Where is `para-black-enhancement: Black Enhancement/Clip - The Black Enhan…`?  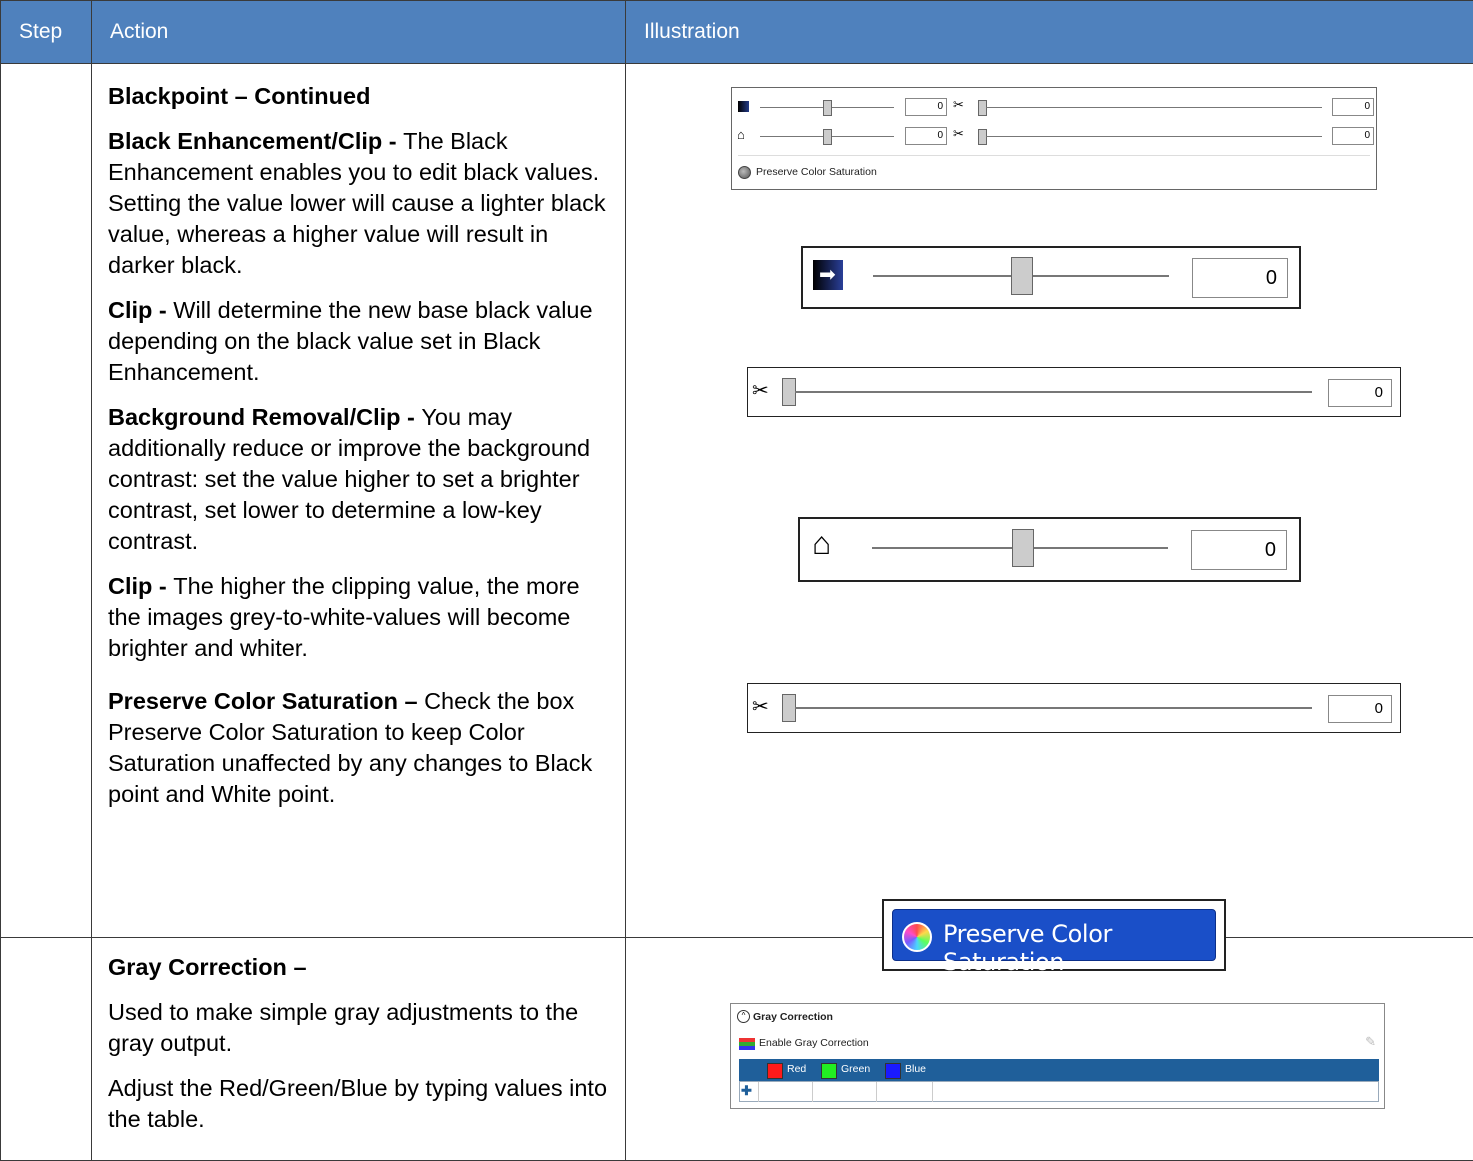
para-black-enhancement: Black Enhancement/Clip - The Black Enhan… is located at coordinates (358, 203).